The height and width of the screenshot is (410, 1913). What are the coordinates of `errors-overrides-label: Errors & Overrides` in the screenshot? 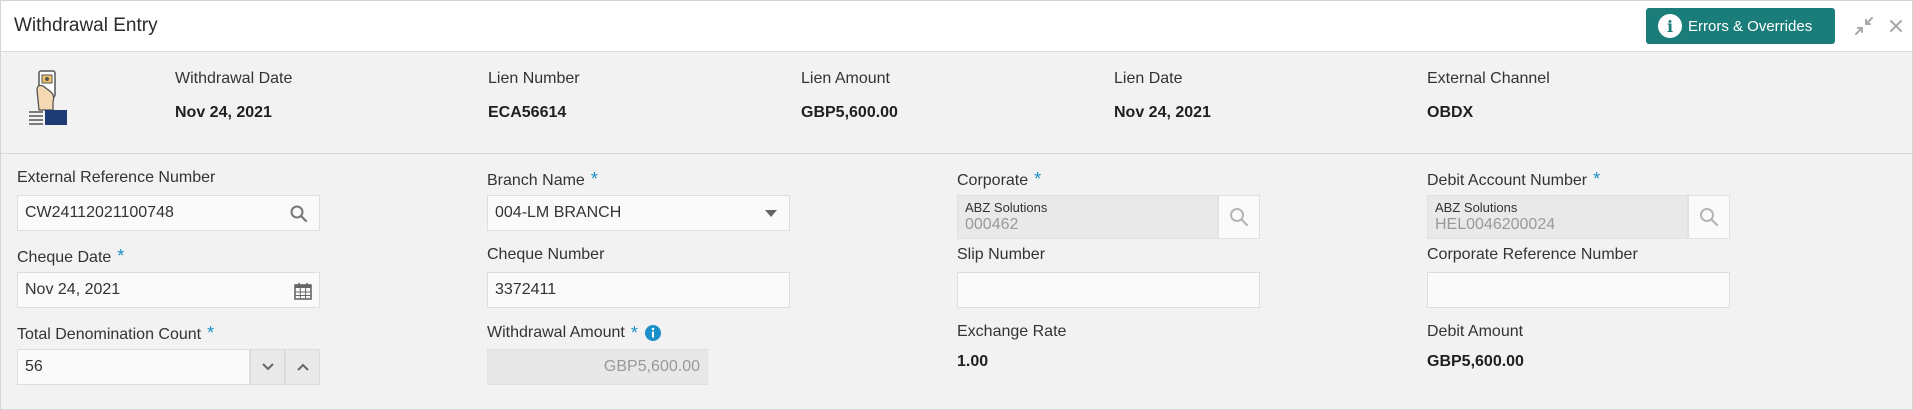 It's located at (1750, 26).